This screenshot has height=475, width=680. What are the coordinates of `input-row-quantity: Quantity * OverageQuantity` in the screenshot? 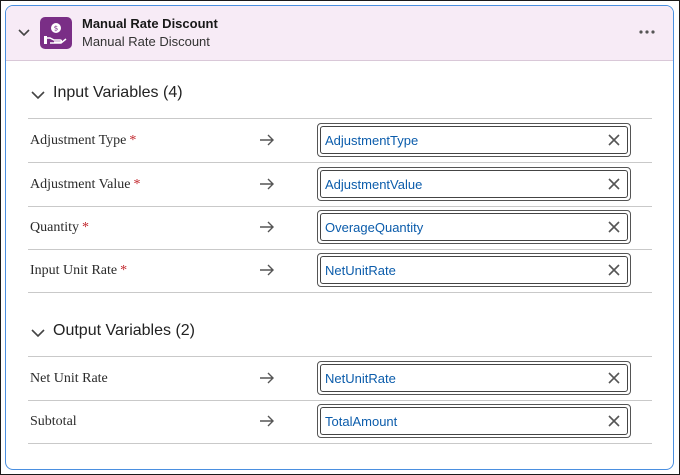 It's located at (340, 227).